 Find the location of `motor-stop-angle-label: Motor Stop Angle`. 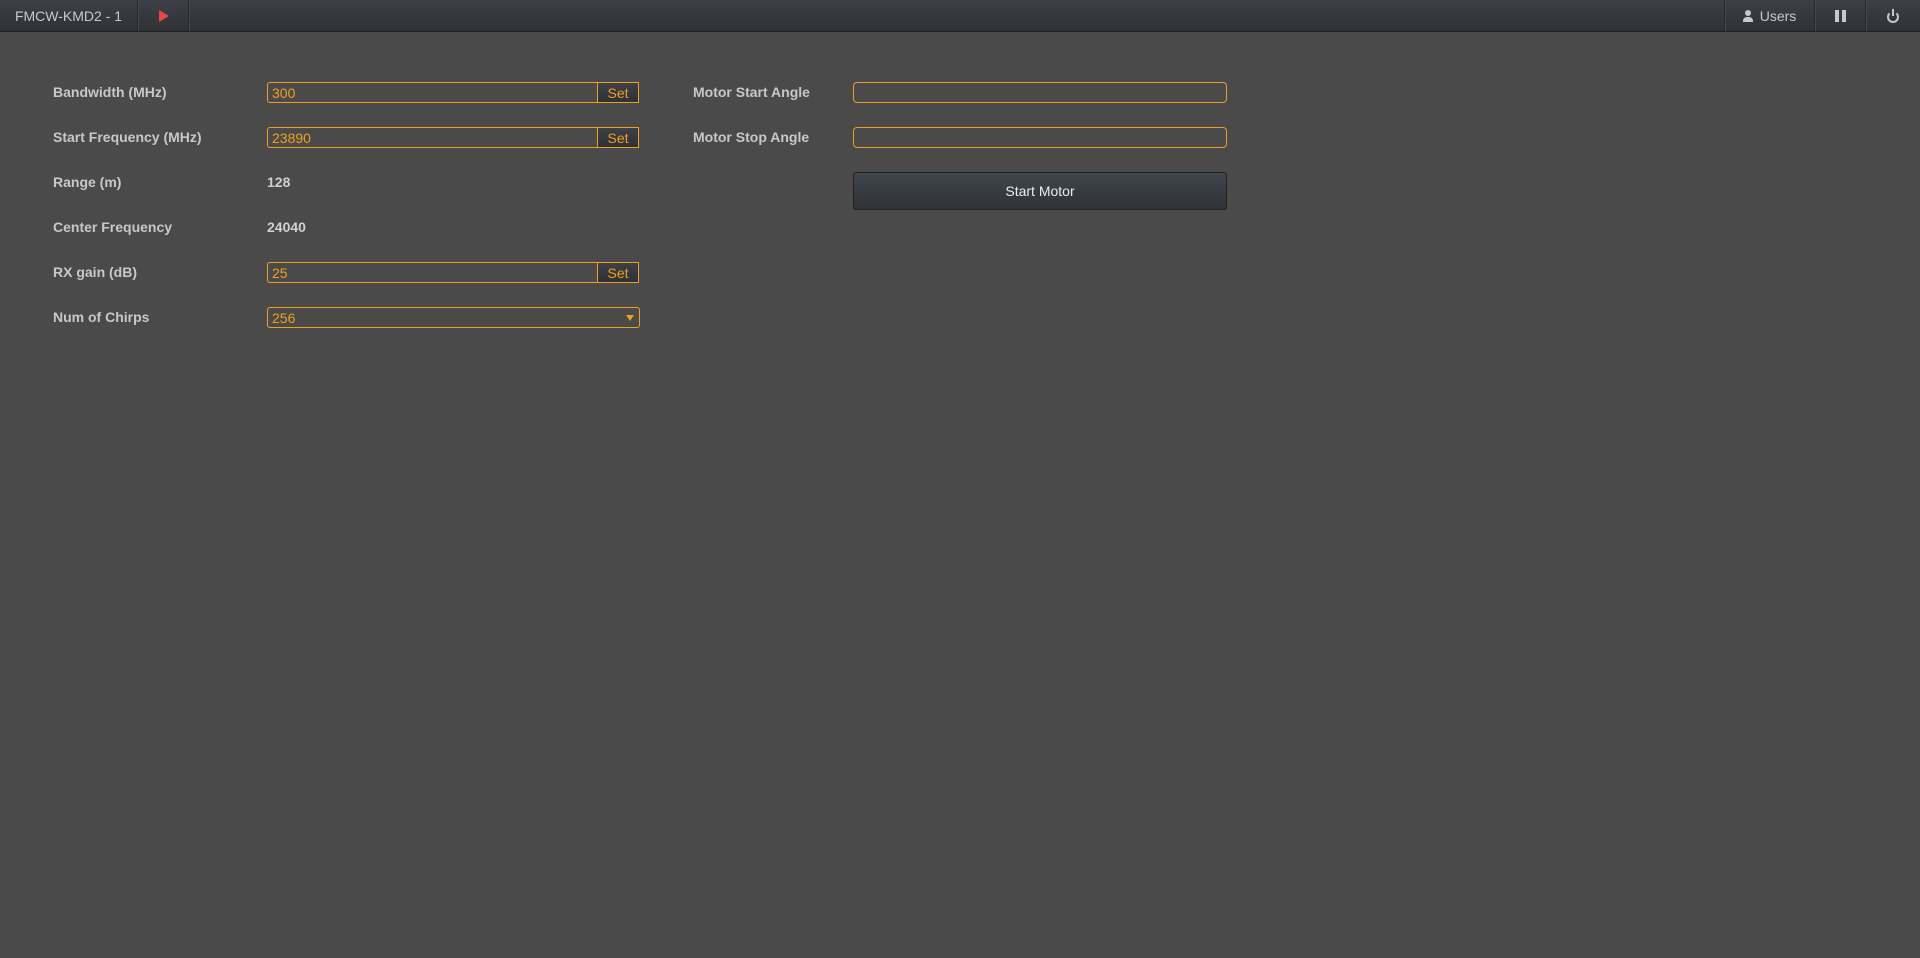

motor-stop-angle-label: Motor Stop Angle is located at coordinates (751, 137).